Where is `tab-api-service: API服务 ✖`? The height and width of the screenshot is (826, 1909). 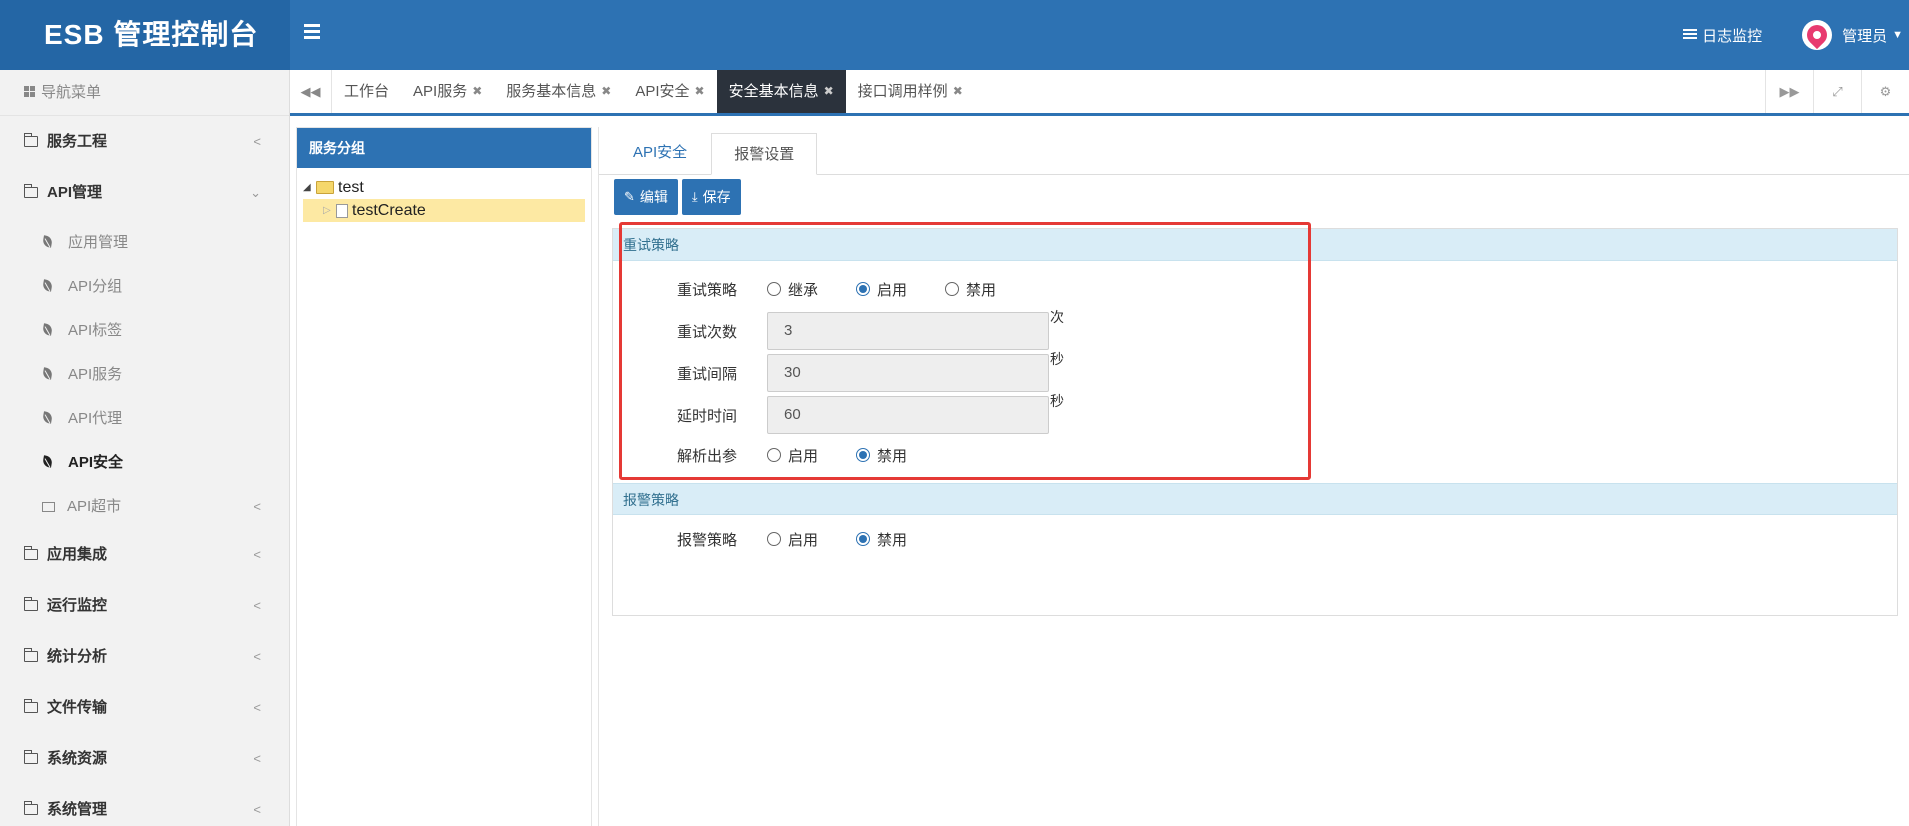 tab-api-service: API服务 ✖ is located at coordinates (447, 91).